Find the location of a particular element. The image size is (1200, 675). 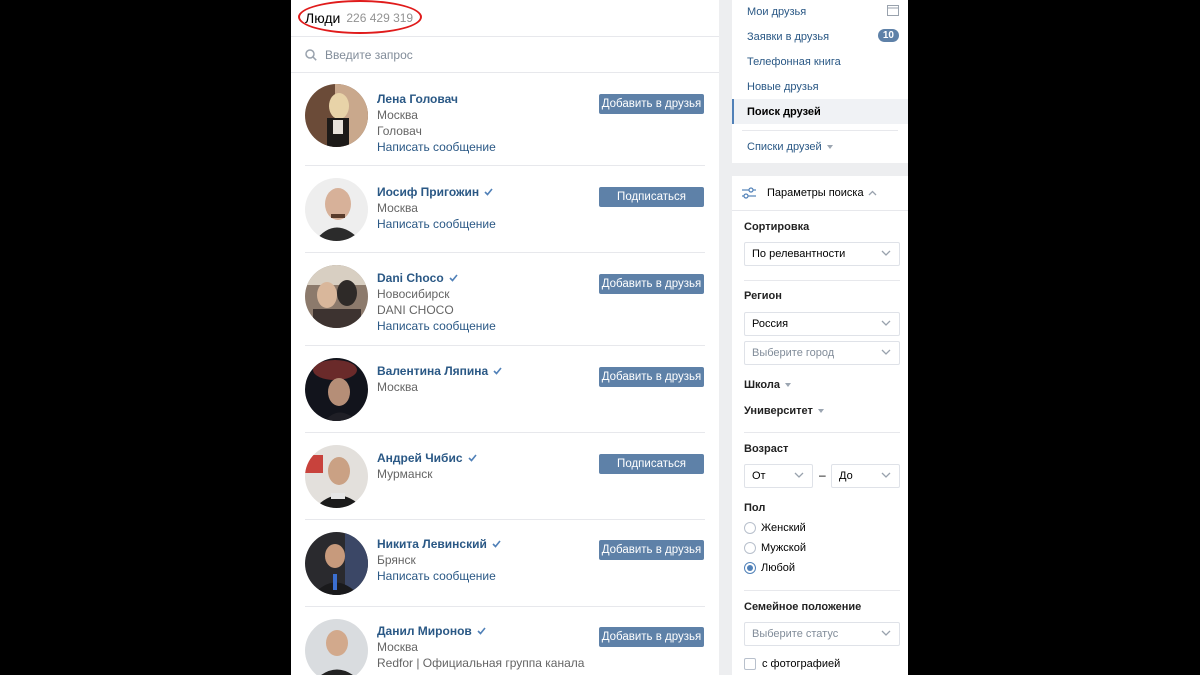

person-name: Иосиф Пригожин is located at coordinates (436, 192).